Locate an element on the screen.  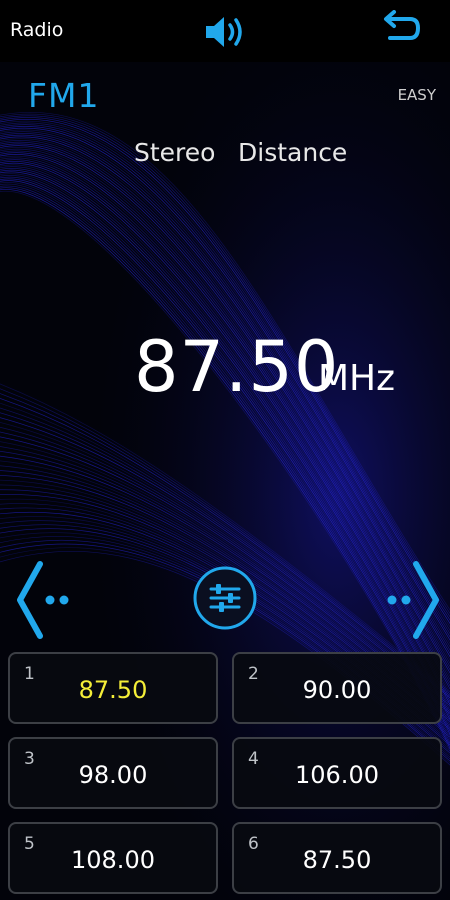
back-return-icon is located at coordinates (401, 29).